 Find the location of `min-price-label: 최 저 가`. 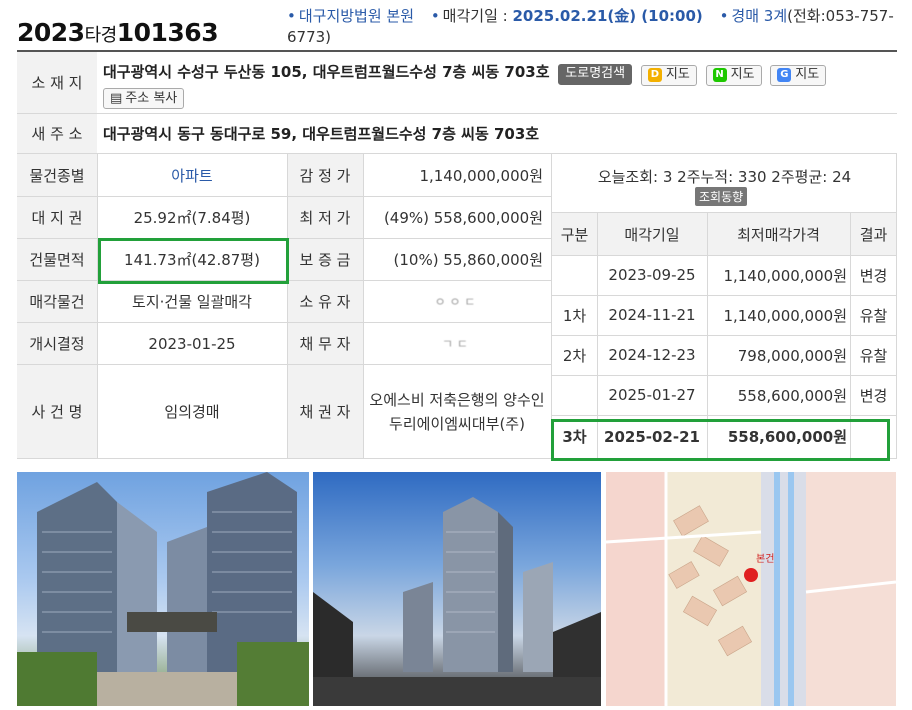

min-price-label: 최 저 가 is located at coordinates (325, 217).